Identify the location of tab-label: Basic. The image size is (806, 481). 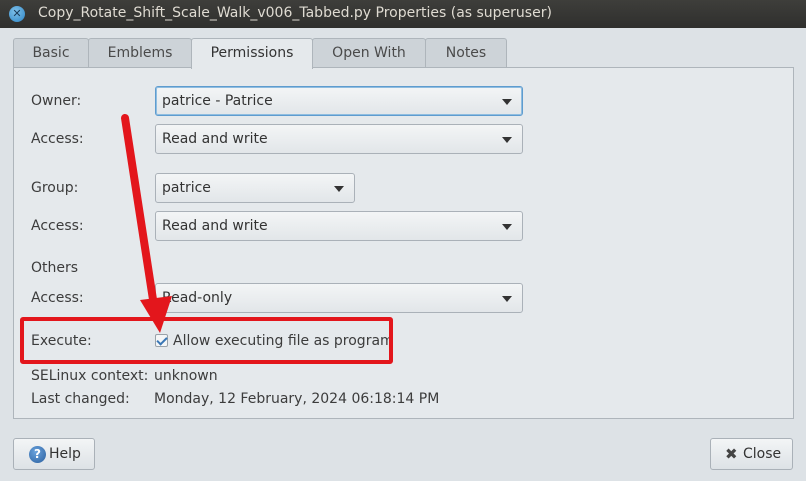
(51, 53).